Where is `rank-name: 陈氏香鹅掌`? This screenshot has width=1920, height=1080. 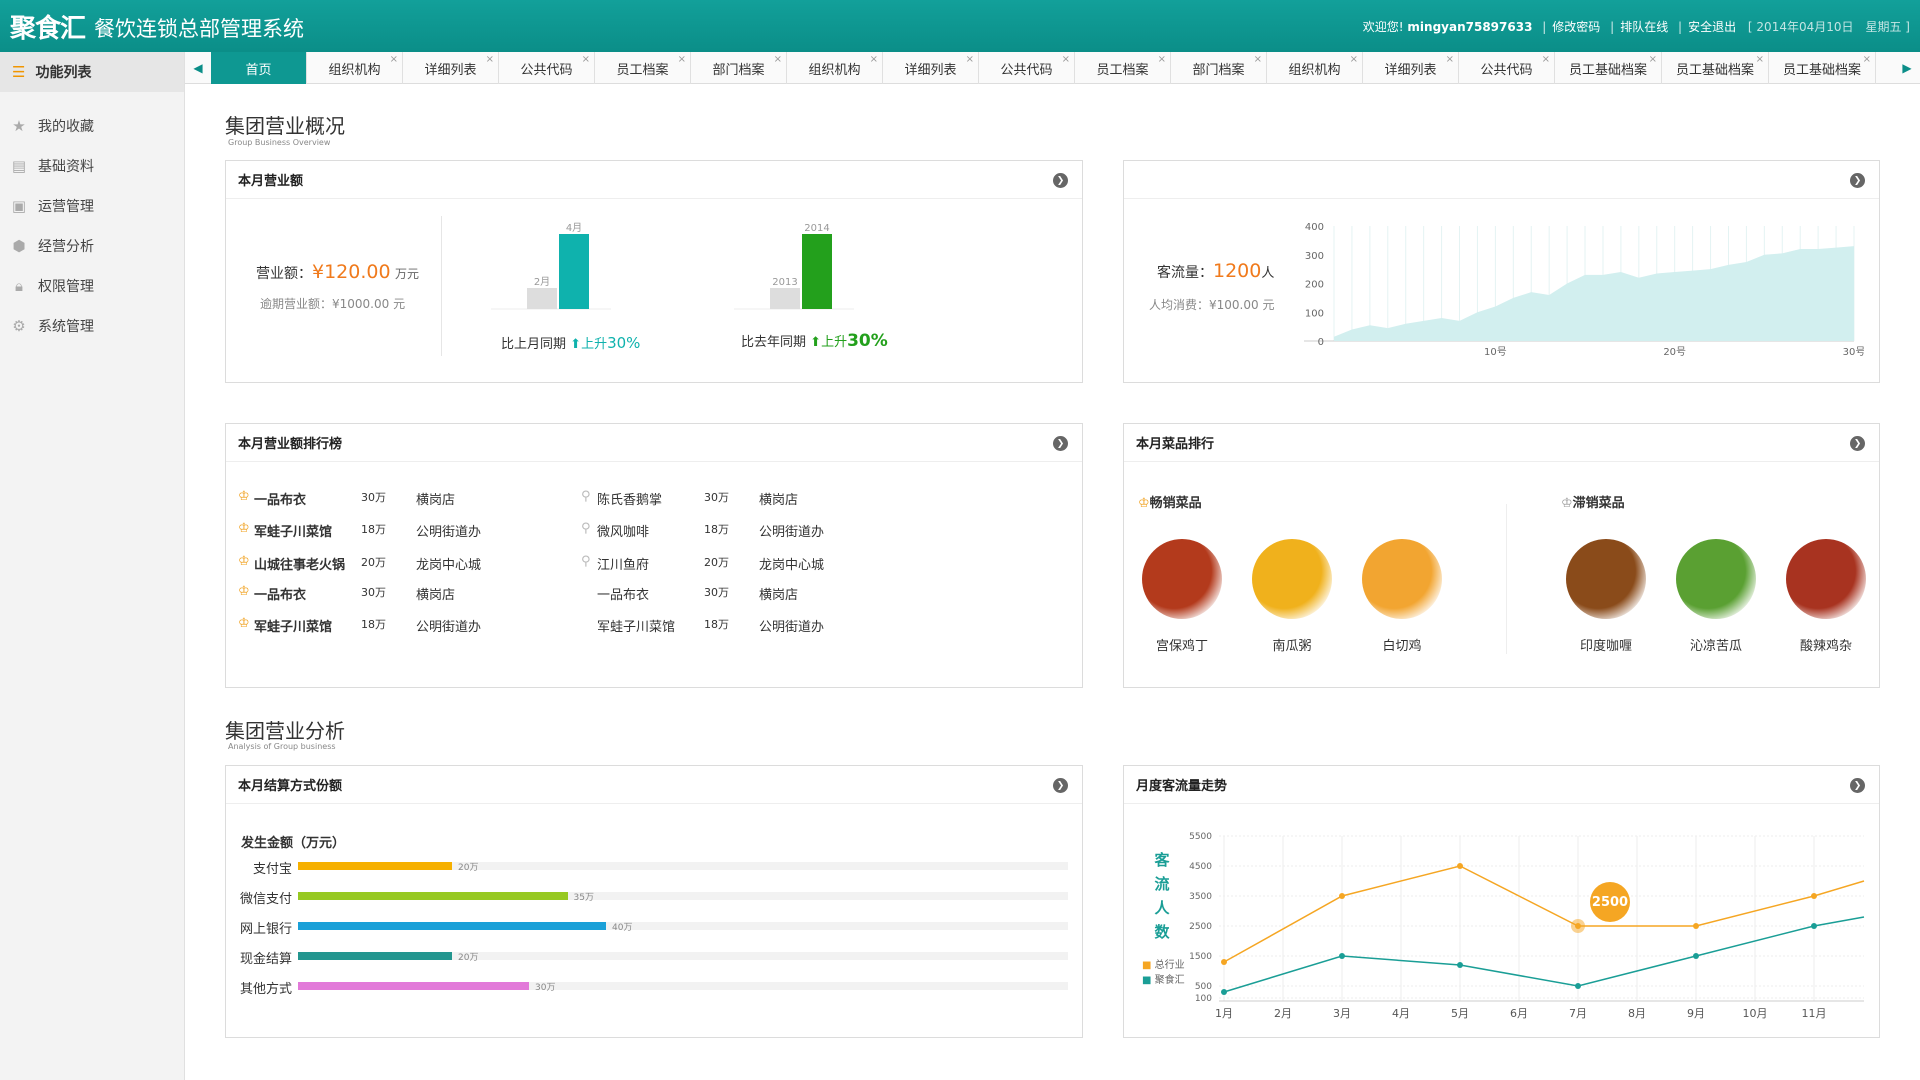
rank-name: 陈氏香鹅掌 is located at coordinates (629, 498).